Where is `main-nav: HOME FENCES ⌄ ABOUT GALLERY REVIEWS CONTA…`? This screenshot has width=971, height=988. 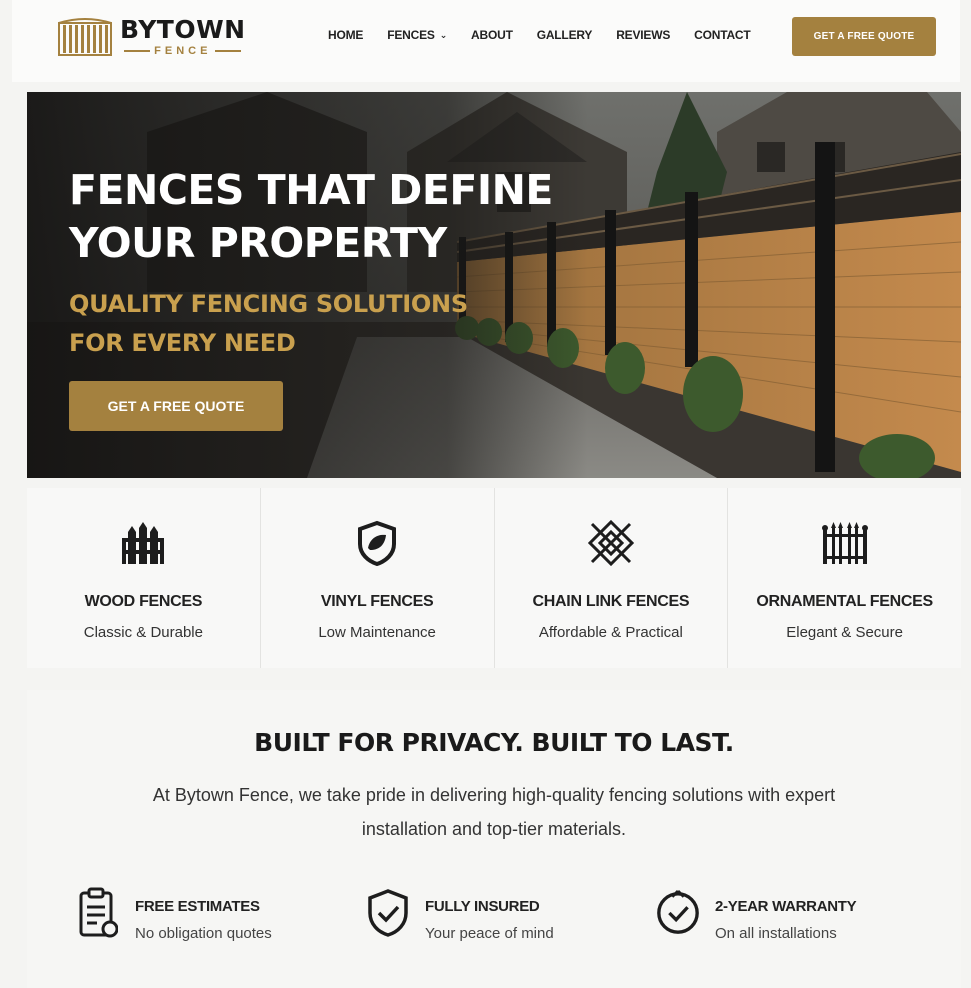 main-nav: HOME FENCES ⌄ ABOUT GALLERY REVIEWS CONTA… is located at coordinates (551, 35).